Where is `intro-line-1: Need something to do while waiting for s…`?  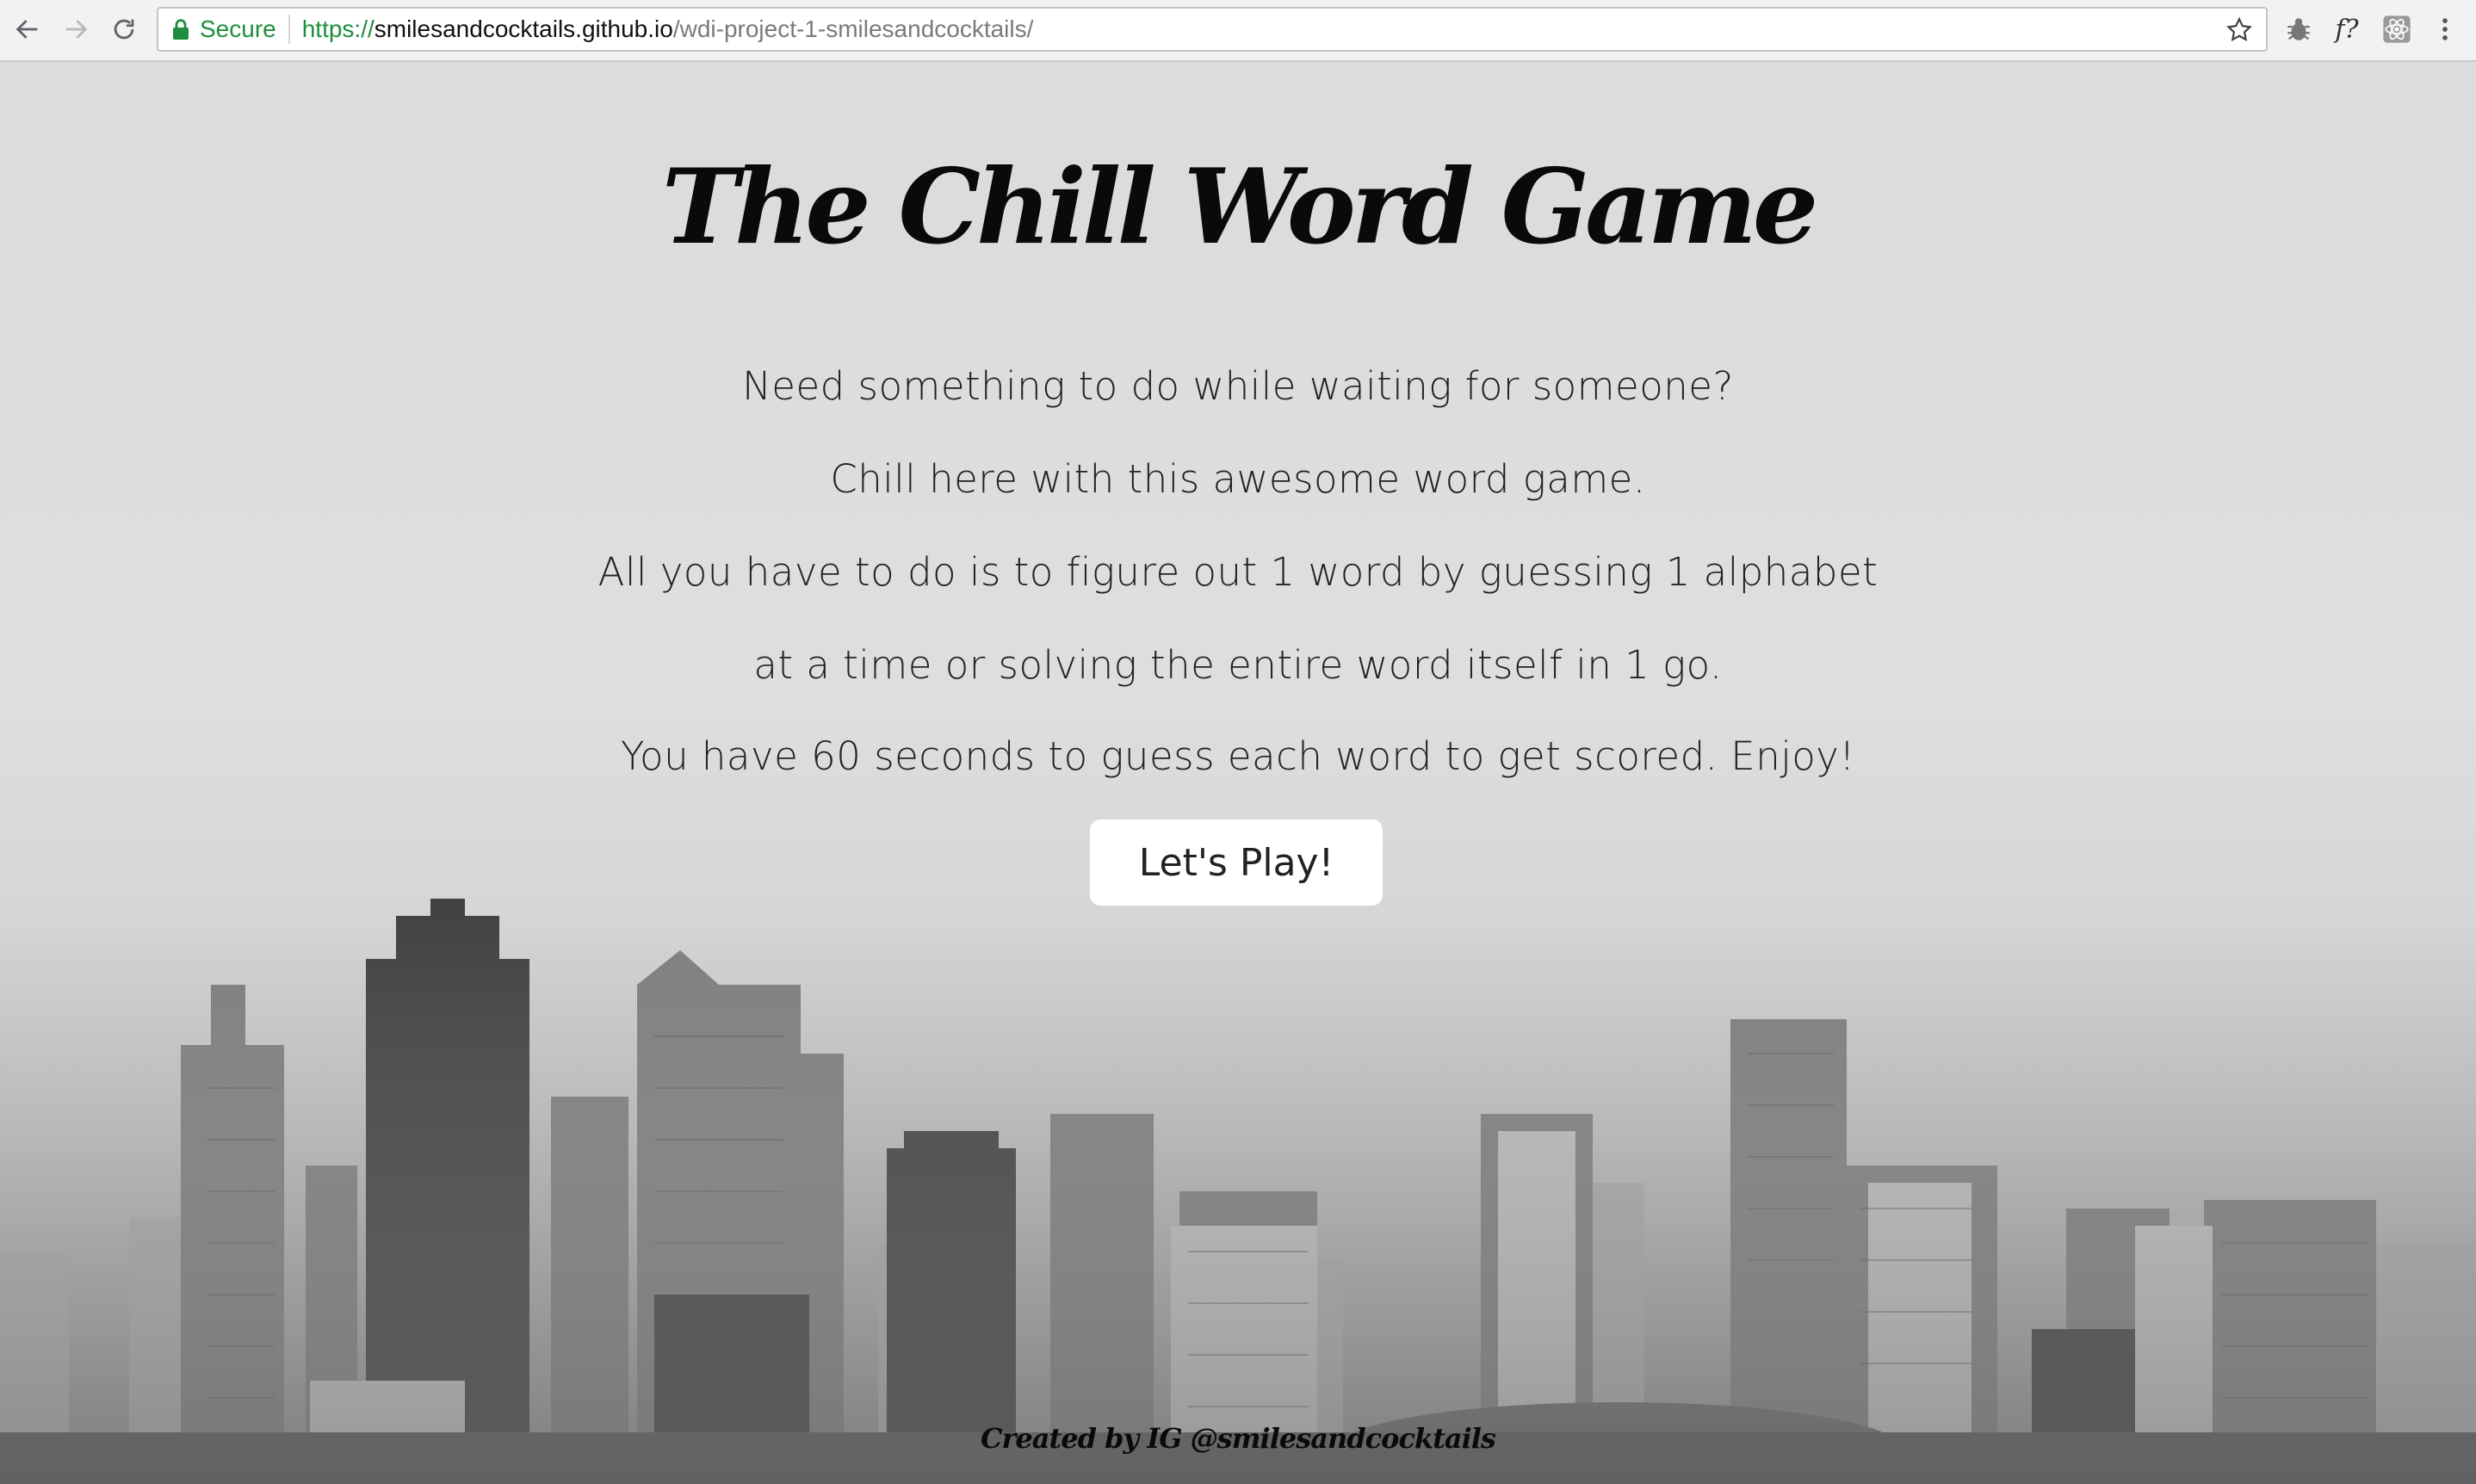
intro-line-1: Need something to do while waiting for s… is located at coordinates (1238, 386).